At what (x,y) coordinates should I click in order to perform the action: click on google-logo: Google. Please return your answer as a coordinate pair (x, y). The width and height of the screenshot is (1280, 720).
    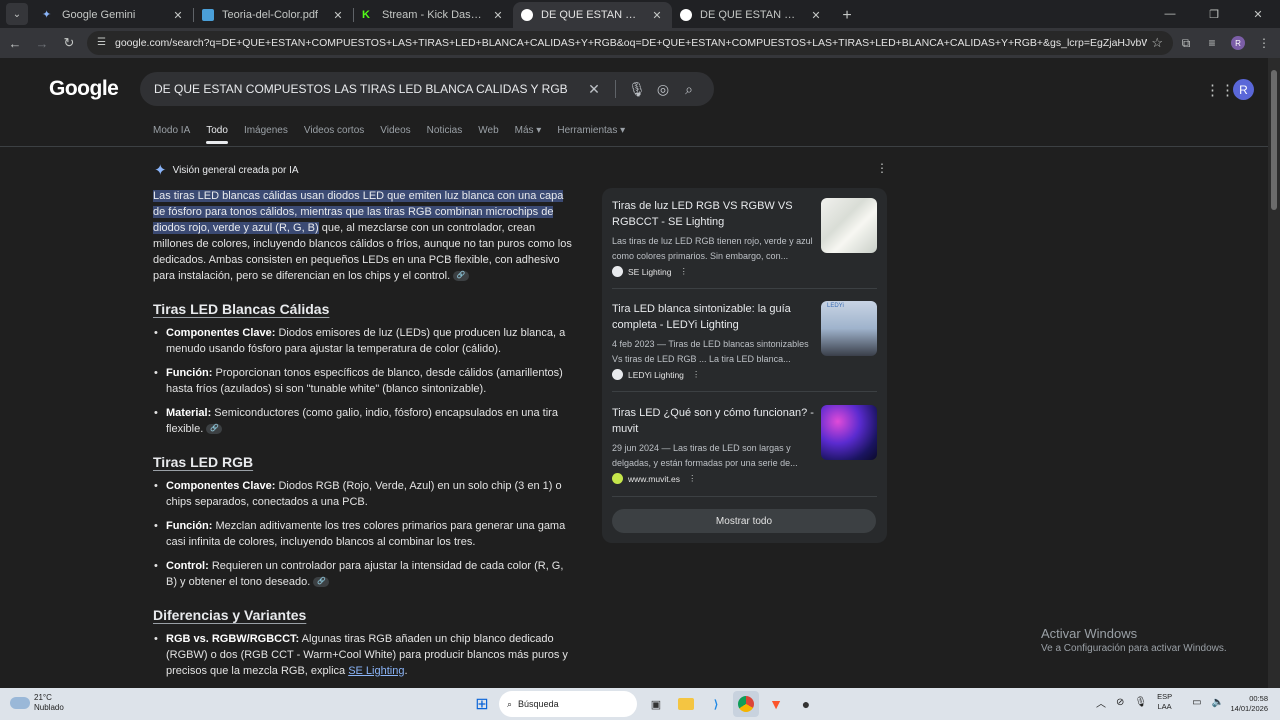
    Looking at the image, I should click on (84, 89).